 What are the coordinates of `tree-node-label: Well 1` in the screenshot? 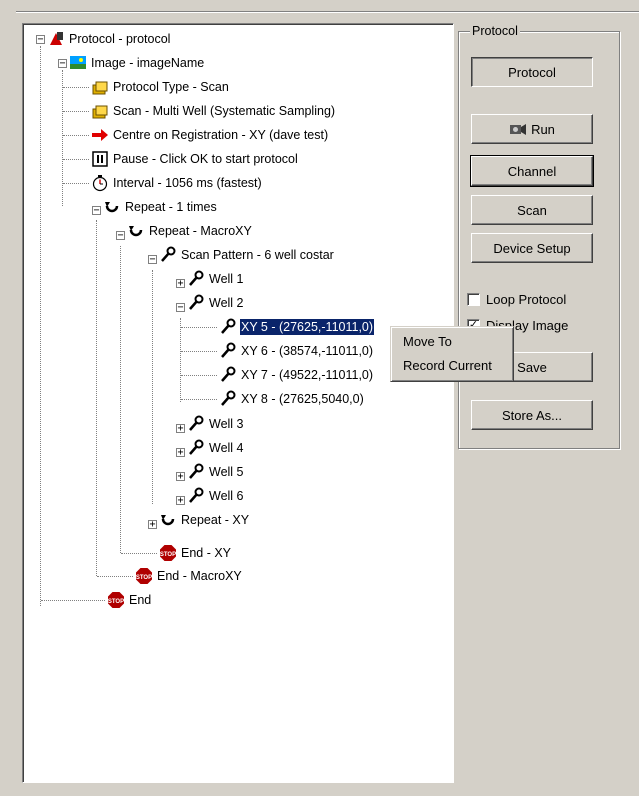 It's located at (226, 279).